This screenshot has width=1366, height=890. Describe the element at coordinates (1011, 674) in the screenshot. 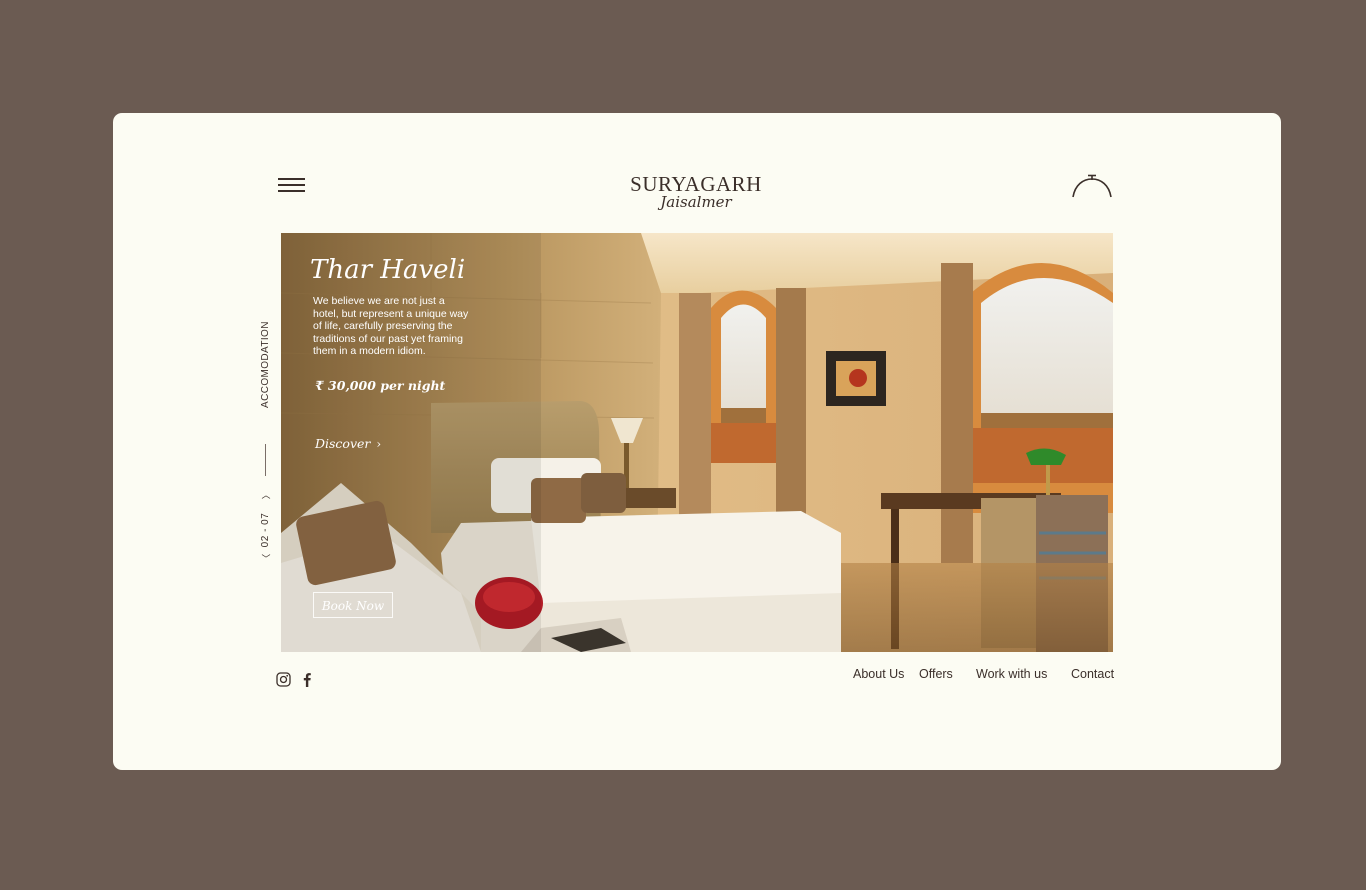

I see `footer-link-work-with-us: Work with us` at that location.